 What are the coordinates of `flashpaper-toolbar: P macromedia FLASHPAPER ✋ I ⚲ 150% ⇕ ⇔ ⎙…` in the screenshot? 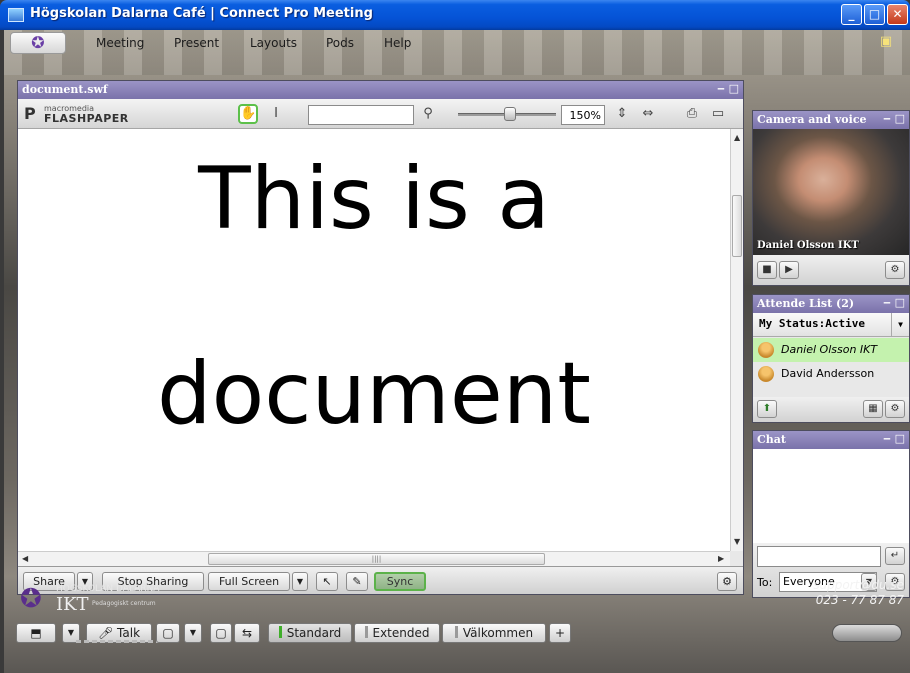 It's located at (380, 114).